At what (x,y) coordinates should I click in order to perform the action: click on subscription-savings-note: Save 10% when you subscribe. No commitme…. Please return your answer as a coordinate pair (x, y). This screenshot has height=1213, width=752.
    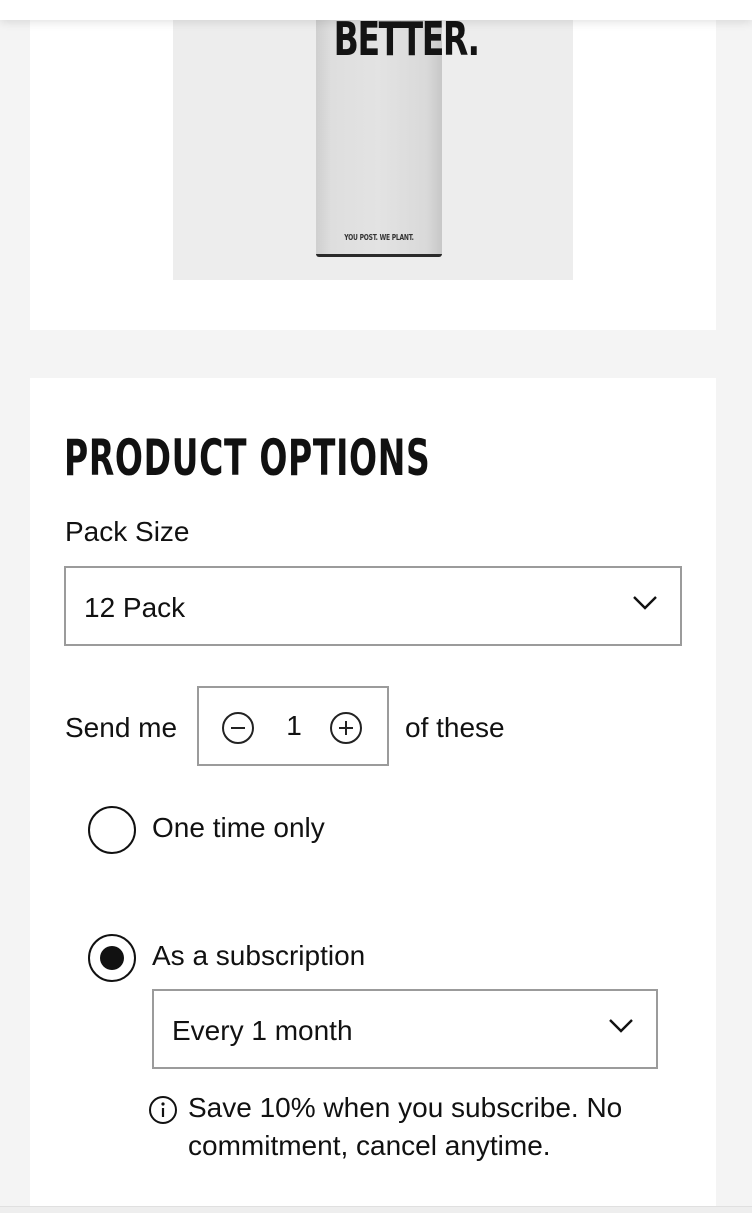
    Looking at the image, I should click on (405, 1126).